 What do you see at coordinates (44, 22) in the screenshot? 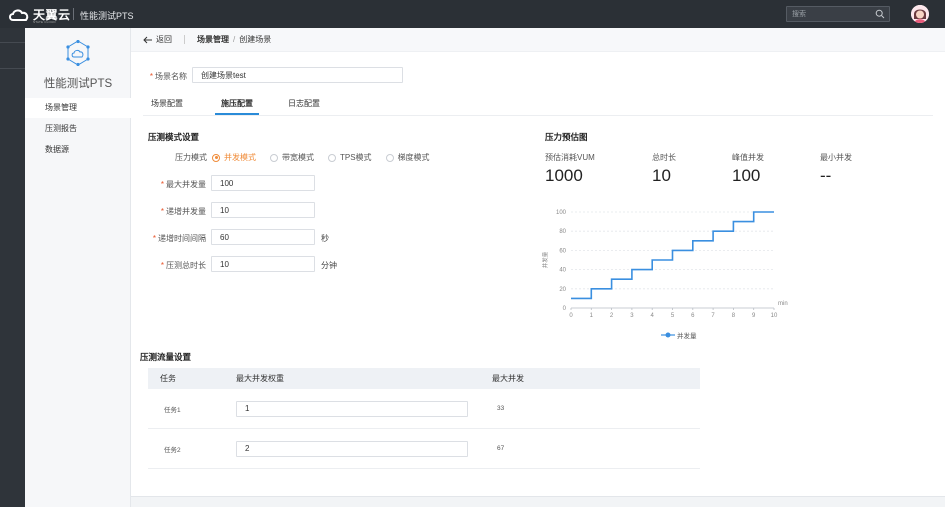
I see `brand-subtitle: STATE CLOUD` at bounding box center [44, 22].